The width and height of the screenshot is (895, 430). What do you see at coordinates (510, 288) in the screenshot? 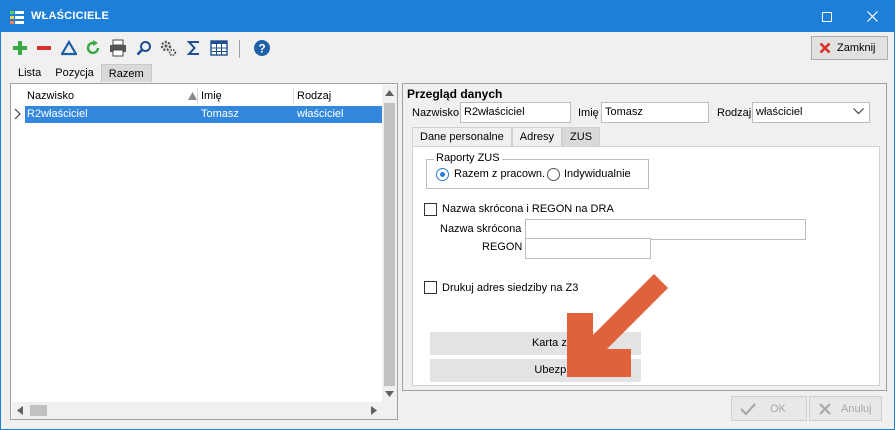
I see `checkbox-z3-label: Drukuj adres siedziby na Z3` at bounding box center [510, 288].